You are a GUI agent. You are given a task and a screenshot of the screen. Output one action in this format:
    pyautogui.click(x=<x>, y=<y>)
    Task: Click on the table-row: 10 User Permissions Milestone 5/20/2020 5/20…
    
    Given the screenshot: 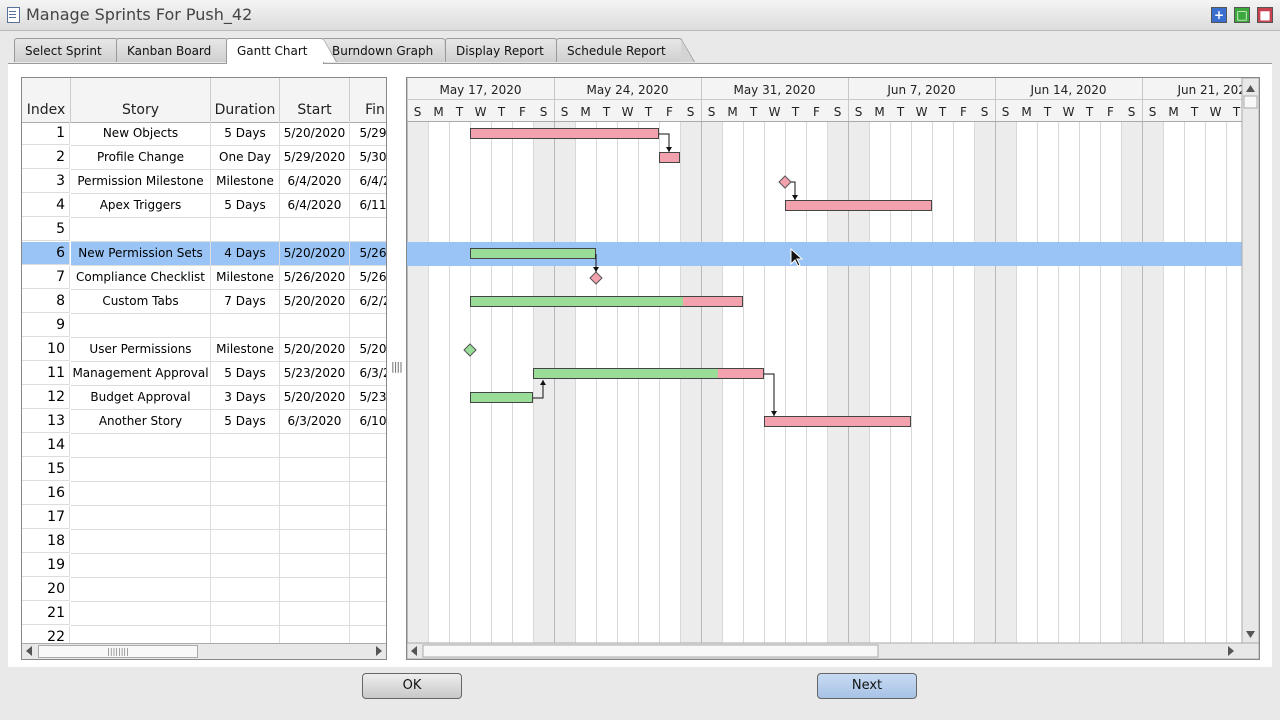 What is the action you would take?
    pyautogui.click(x=204, y=350)
    